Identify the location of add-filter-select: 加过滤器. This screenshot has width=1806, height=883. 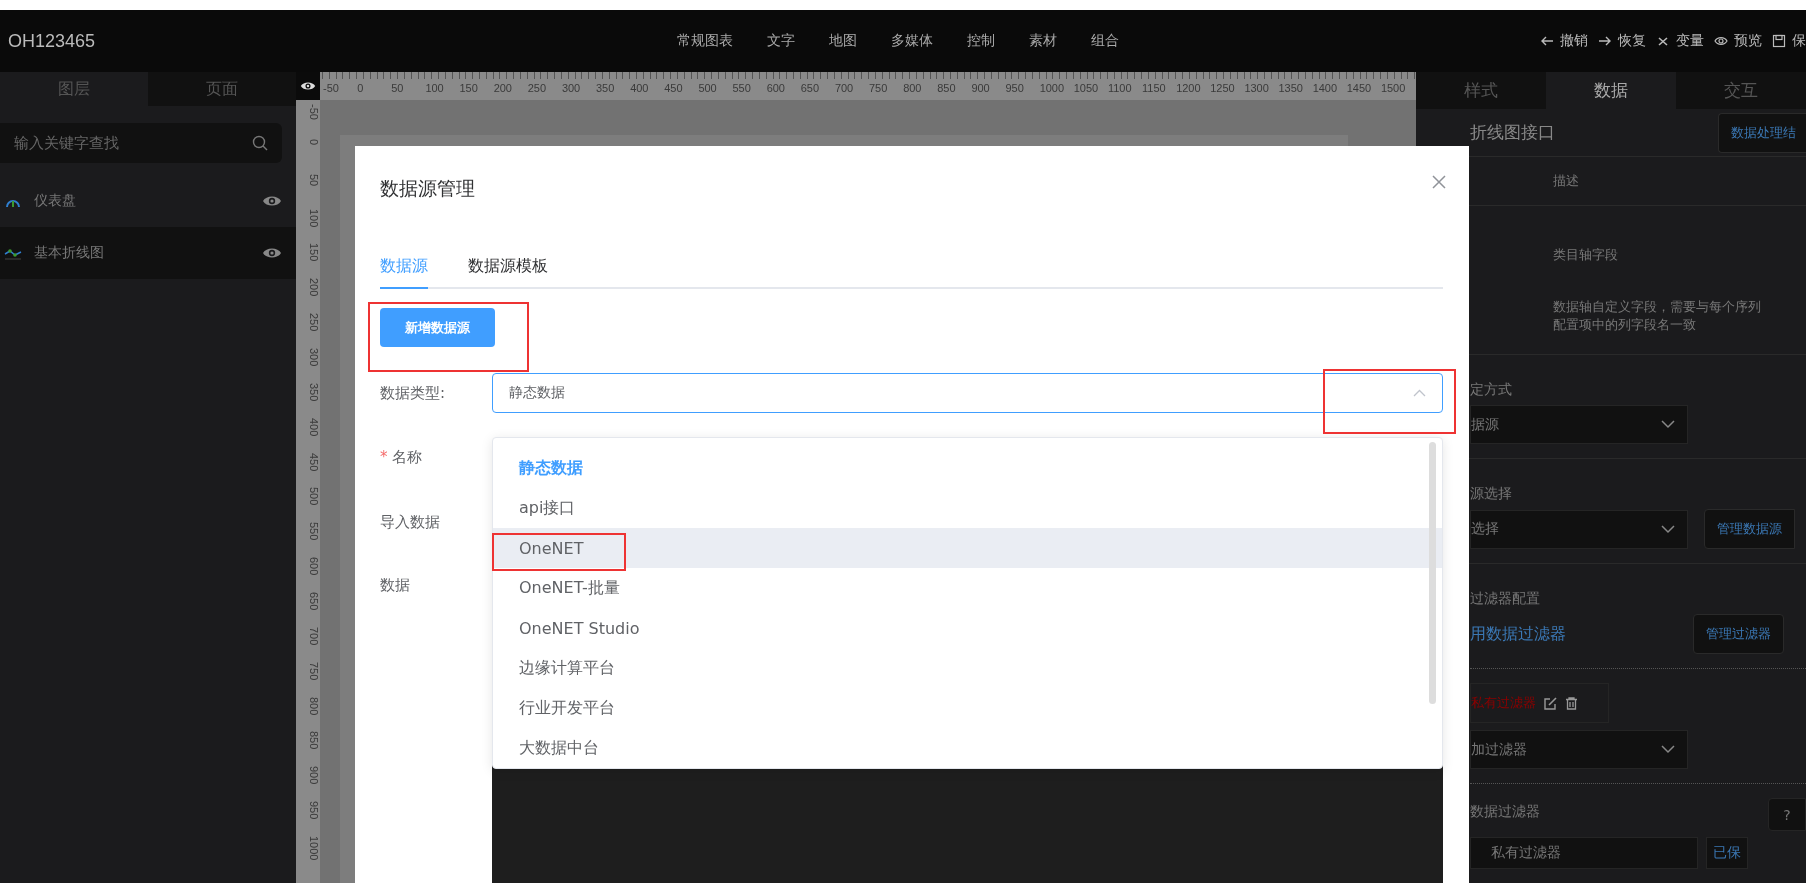
(1579, 749).